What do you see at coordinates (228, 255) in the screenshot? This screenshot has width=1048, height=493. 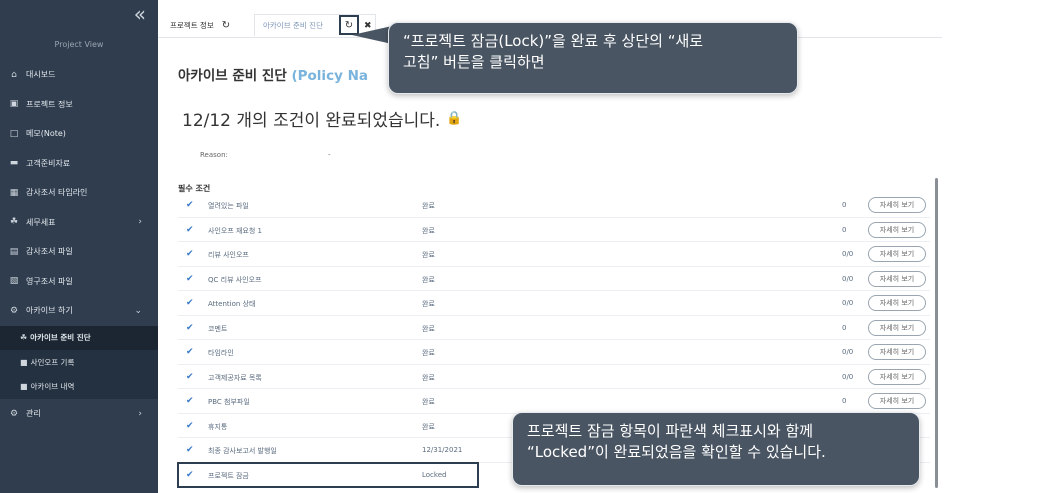 I see `condition-name: 리뷰 사인오프` at bounding box center [228, 255].